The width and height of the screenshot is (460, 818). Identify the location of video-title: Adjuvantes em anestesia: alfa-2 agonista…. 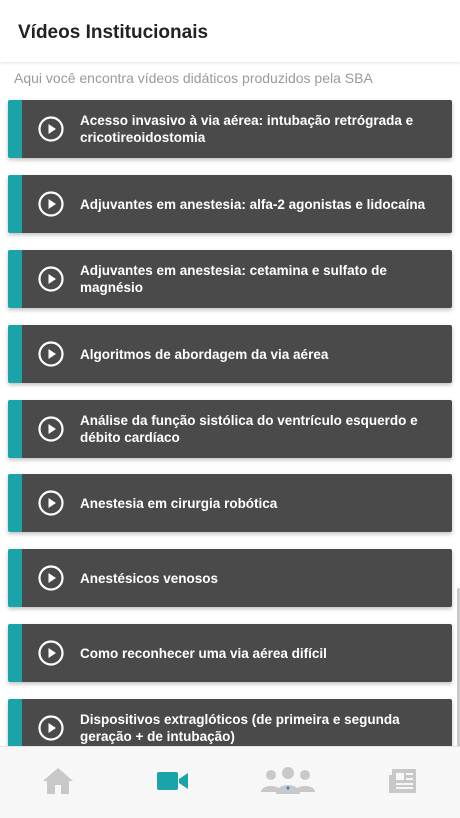
(253, 204).